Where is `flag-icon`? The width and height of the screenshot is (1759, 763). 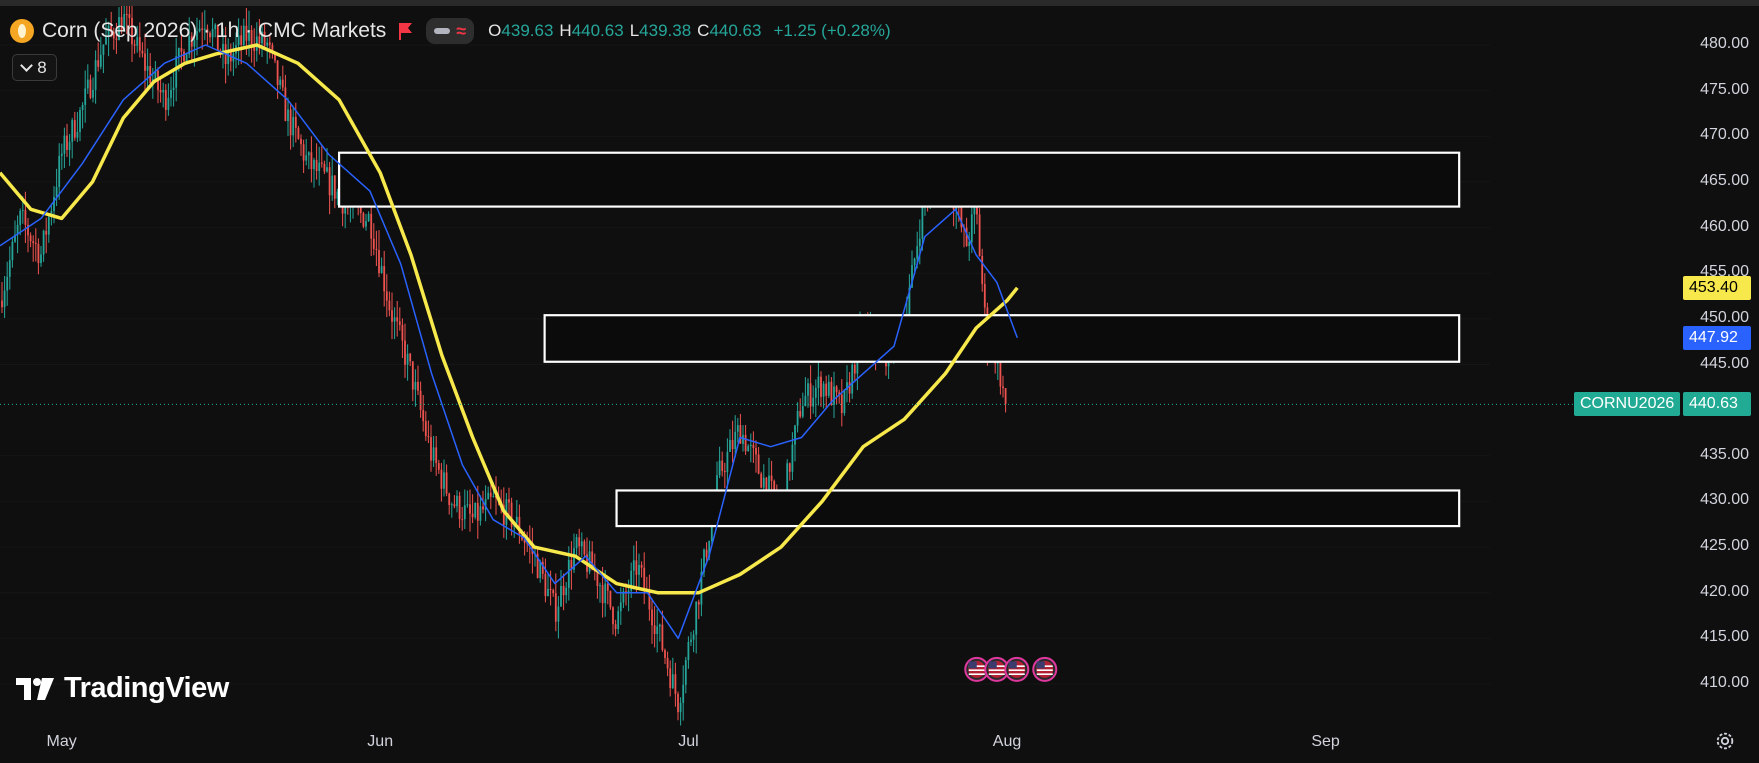 flag-icon is located at coordinates (406, 31).